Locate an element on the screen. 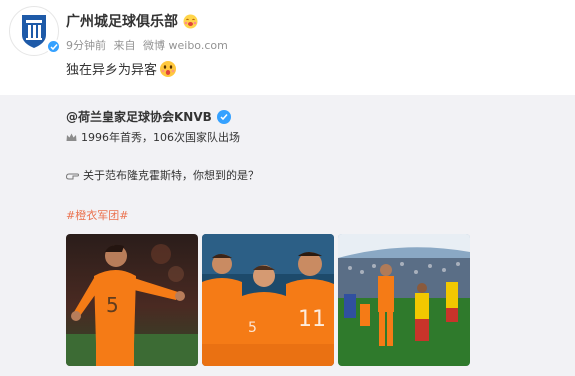  repost-line-2: 关于范布隆克霍斯特，你想到的是？ is located at coordinates (162, 175).